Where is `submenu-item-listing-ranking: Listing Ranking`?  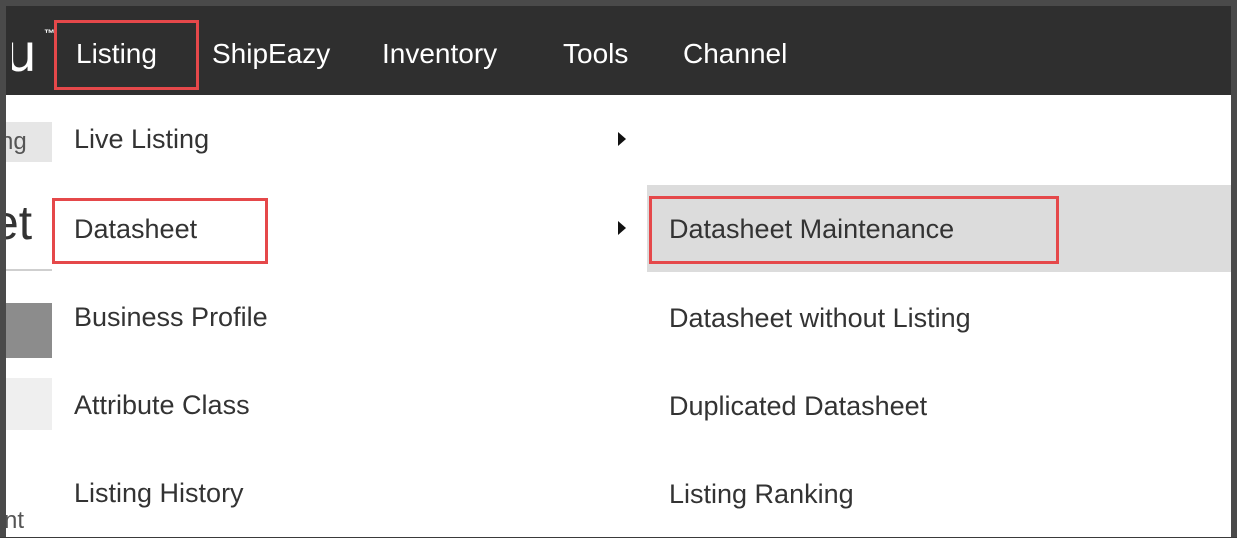 submenu-item-listing-ranking: Listing Ranking is located at coordinates (761, 494).